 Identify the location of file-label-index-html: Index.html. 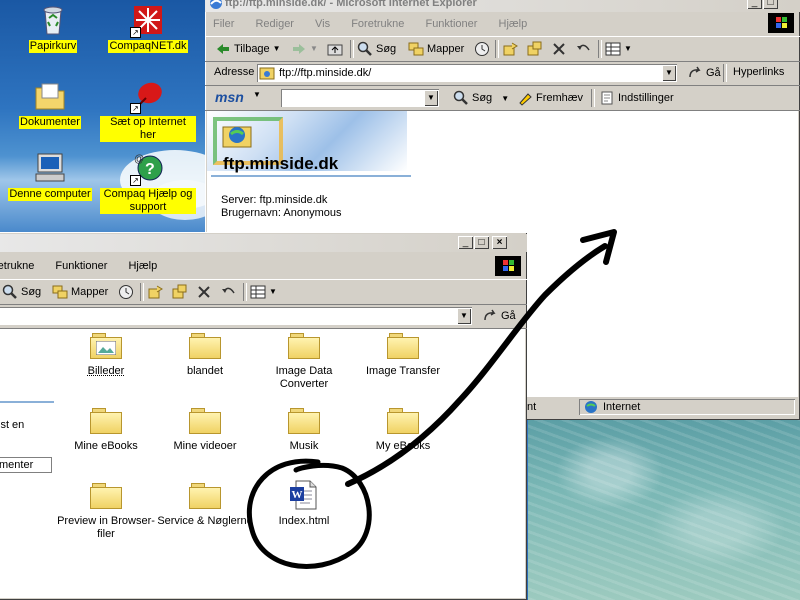
(304, 521).